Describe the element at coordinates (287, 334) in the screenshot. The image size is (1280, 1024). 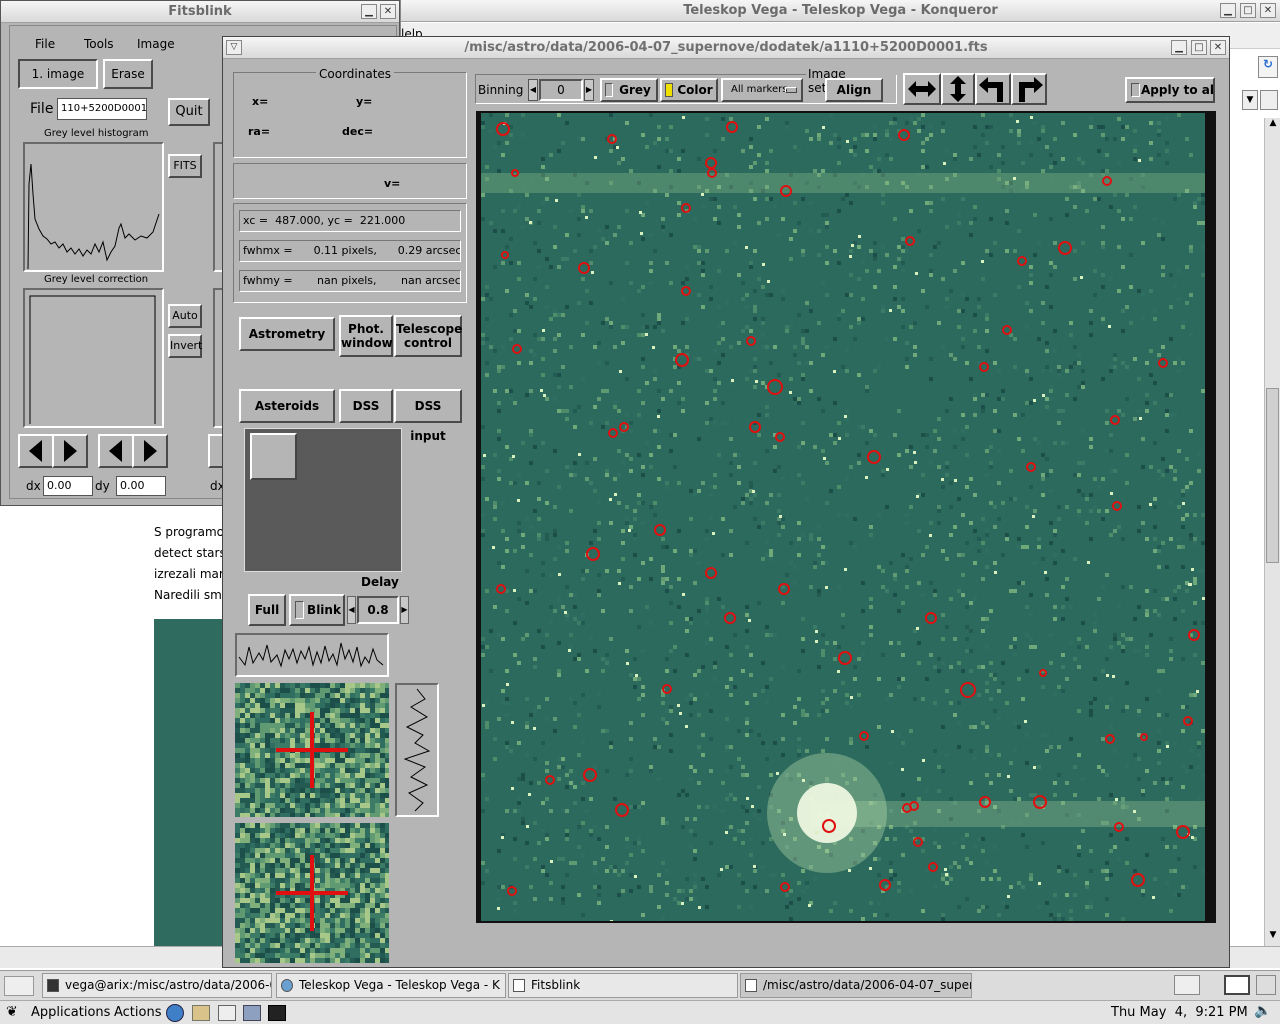
I see `astrometry-button: Astrometry` at that location.